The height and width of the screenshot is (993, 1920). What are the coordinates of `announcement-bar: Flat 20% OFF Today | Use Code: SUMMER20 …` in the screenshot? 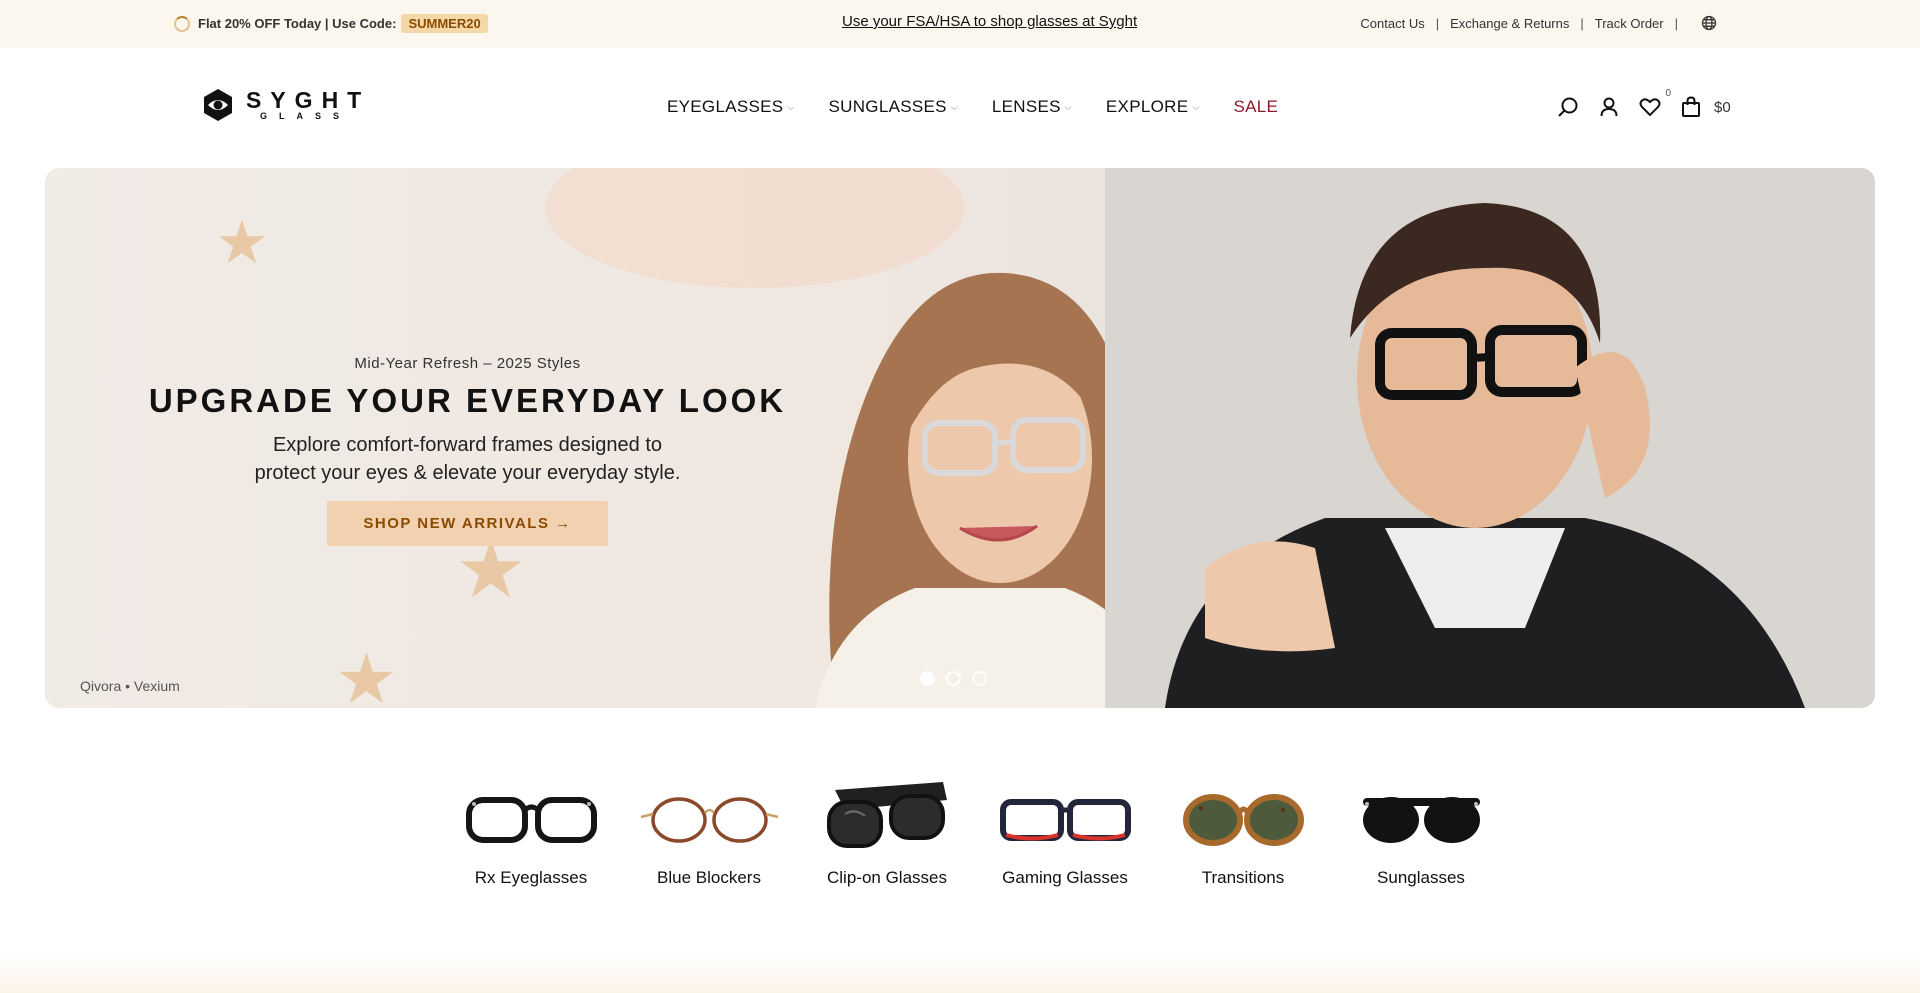 It's located at (960, 24).